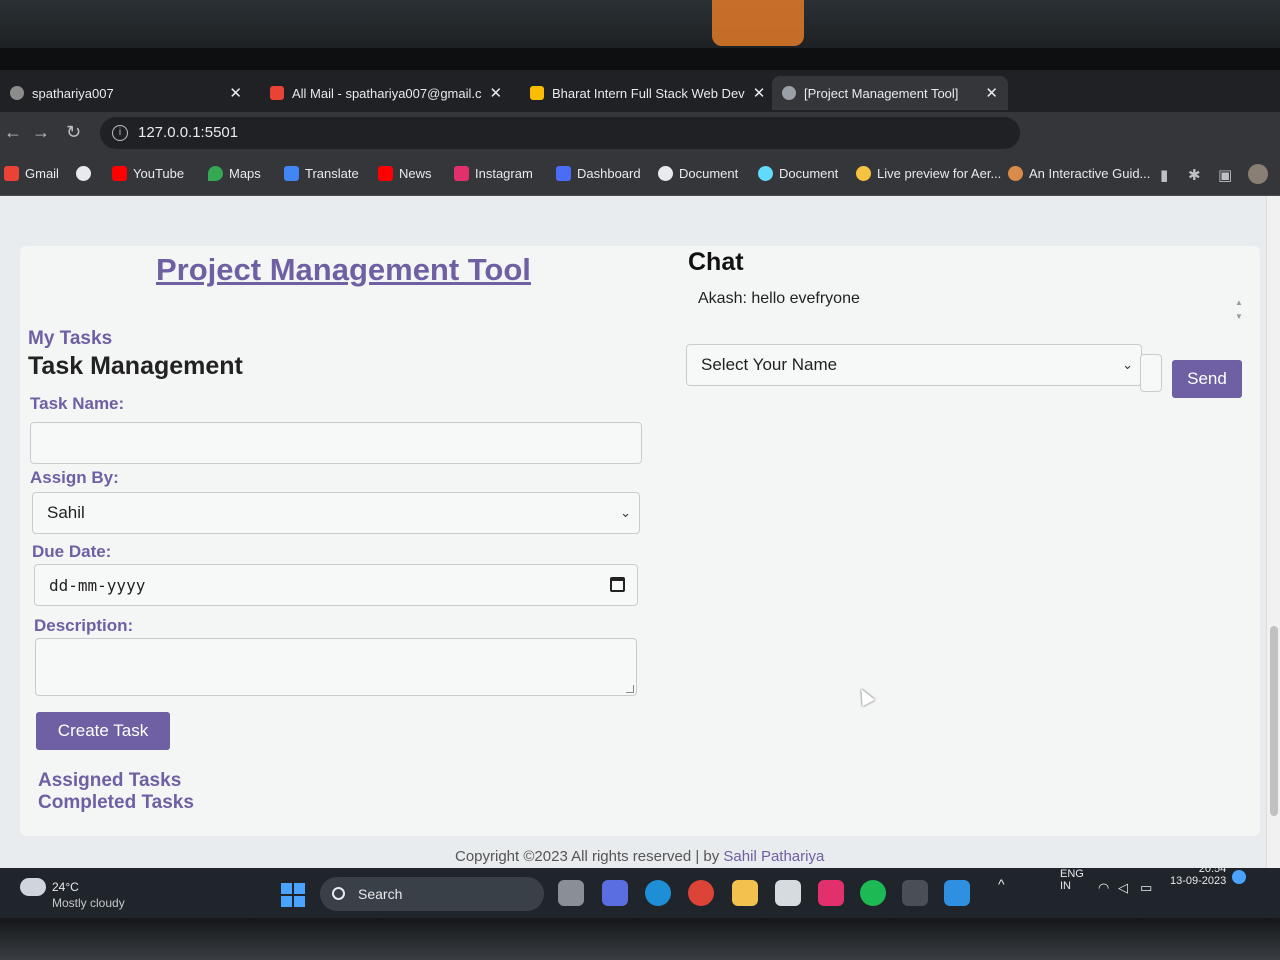 The width and height of the screenshot is (1280, 960). Describe the element at coordinates (1225, 175) in the screenshot. I see `sidepanel-icon: ▣` at that location.